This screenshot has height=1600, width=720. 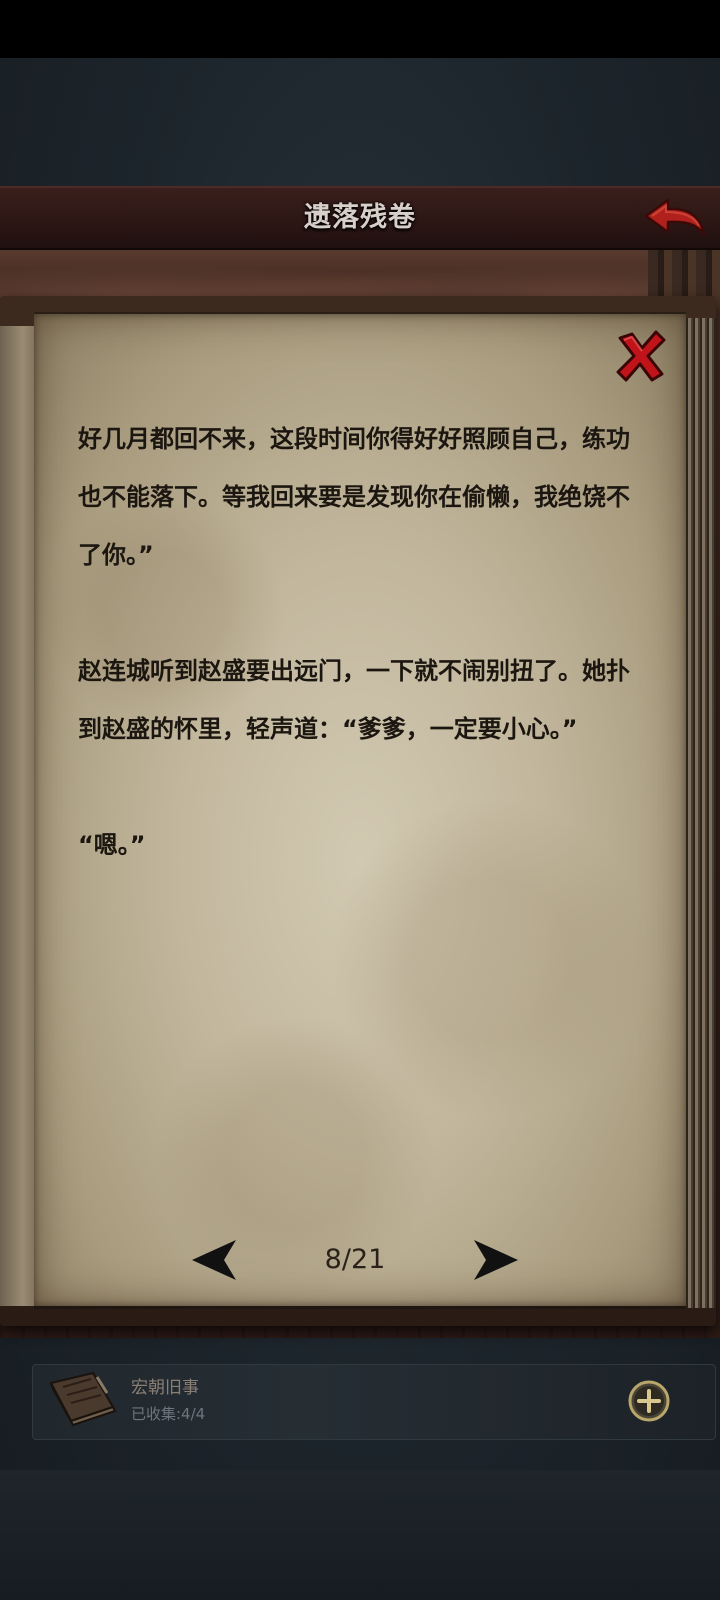 I want to click on story-paragraph: “嗯。”, so click(x=112, y=845).